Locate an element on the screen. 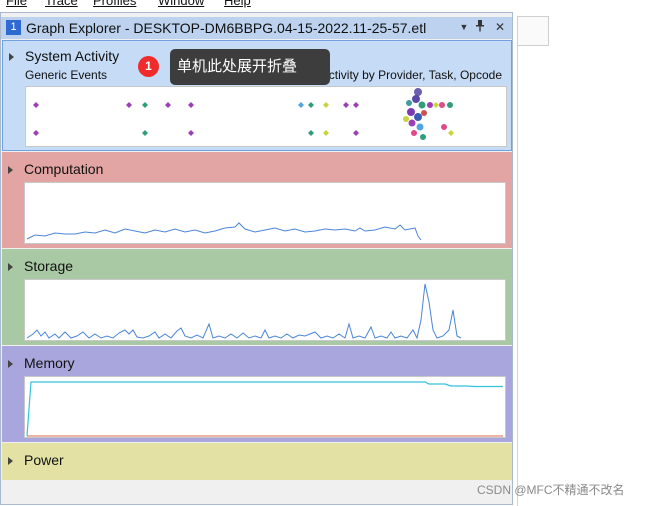 The width and height of the screenshot is (661, 506). memory-graph is located at coordinates (265, 407).